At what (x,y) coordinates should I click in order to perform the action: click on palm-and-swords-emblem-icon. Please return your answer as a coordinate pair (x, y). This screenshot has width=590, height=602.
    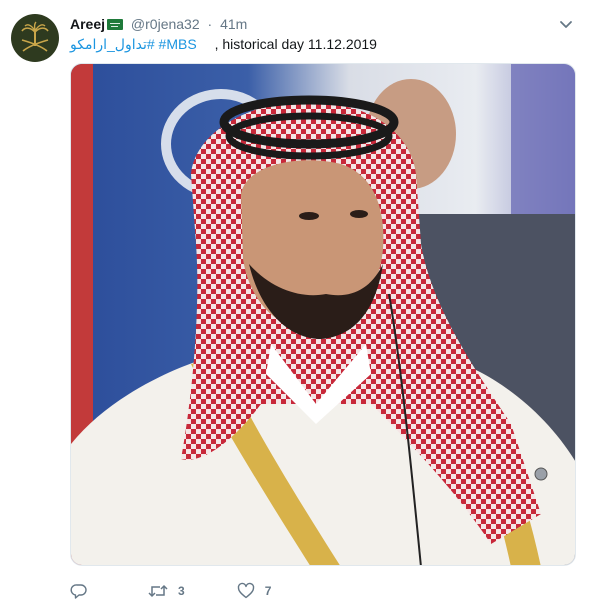
    Looking at the image, I should click on (35, 36).